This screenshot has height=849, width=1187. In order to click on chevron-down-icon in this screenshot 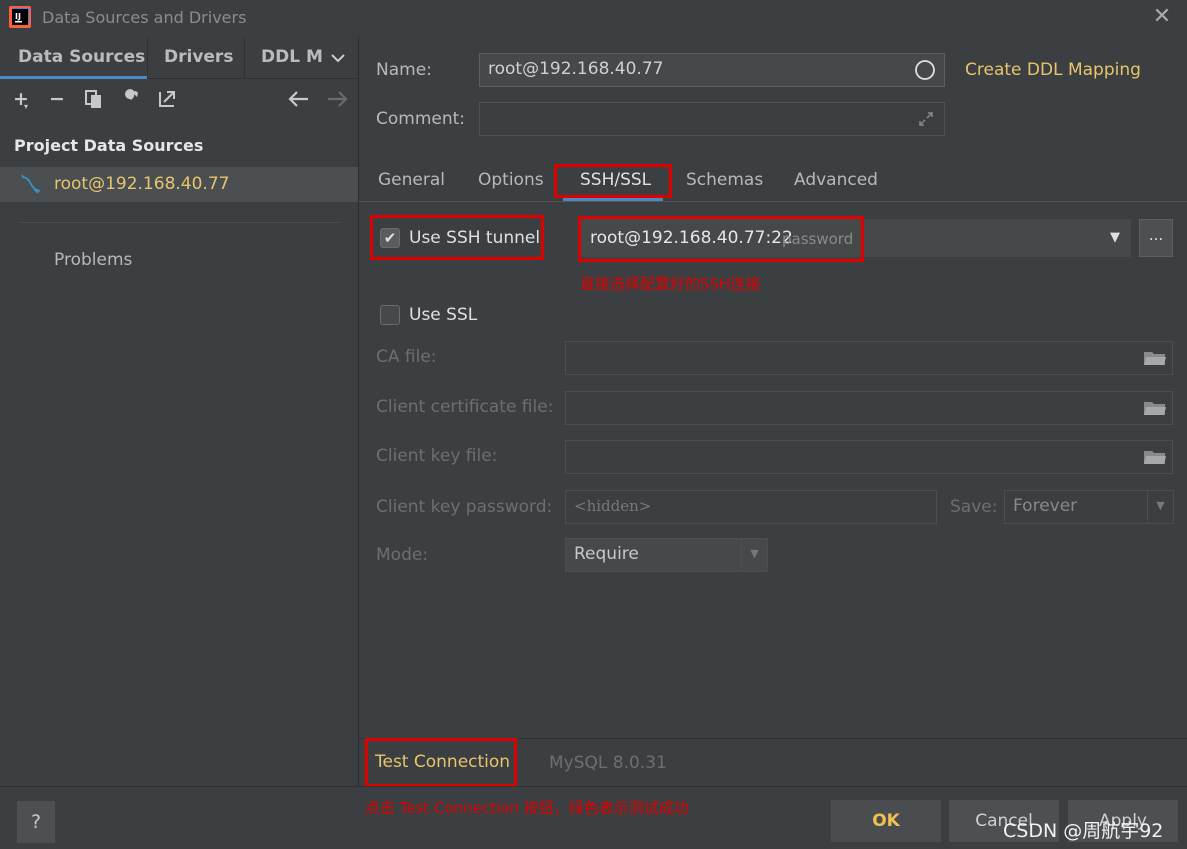, I will do `click(338, 58)`.